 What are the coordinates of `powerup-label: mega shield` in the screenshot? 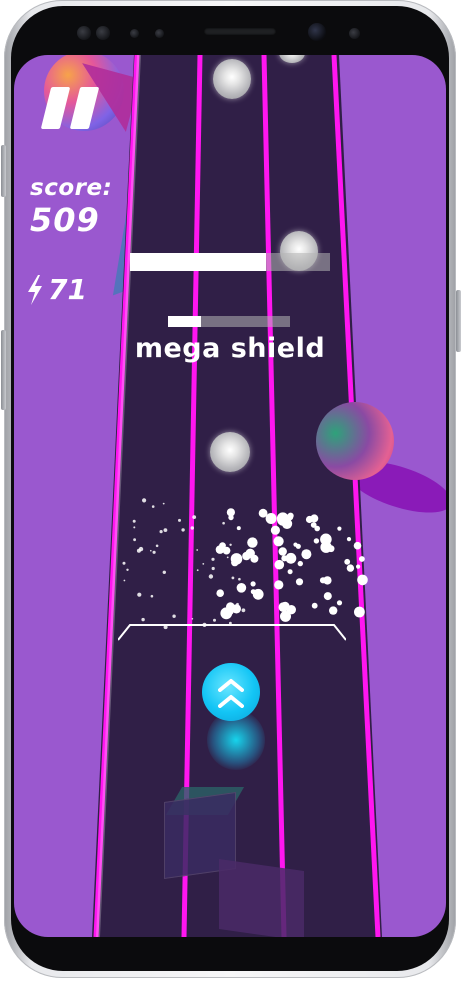 It's located at (230, 348).